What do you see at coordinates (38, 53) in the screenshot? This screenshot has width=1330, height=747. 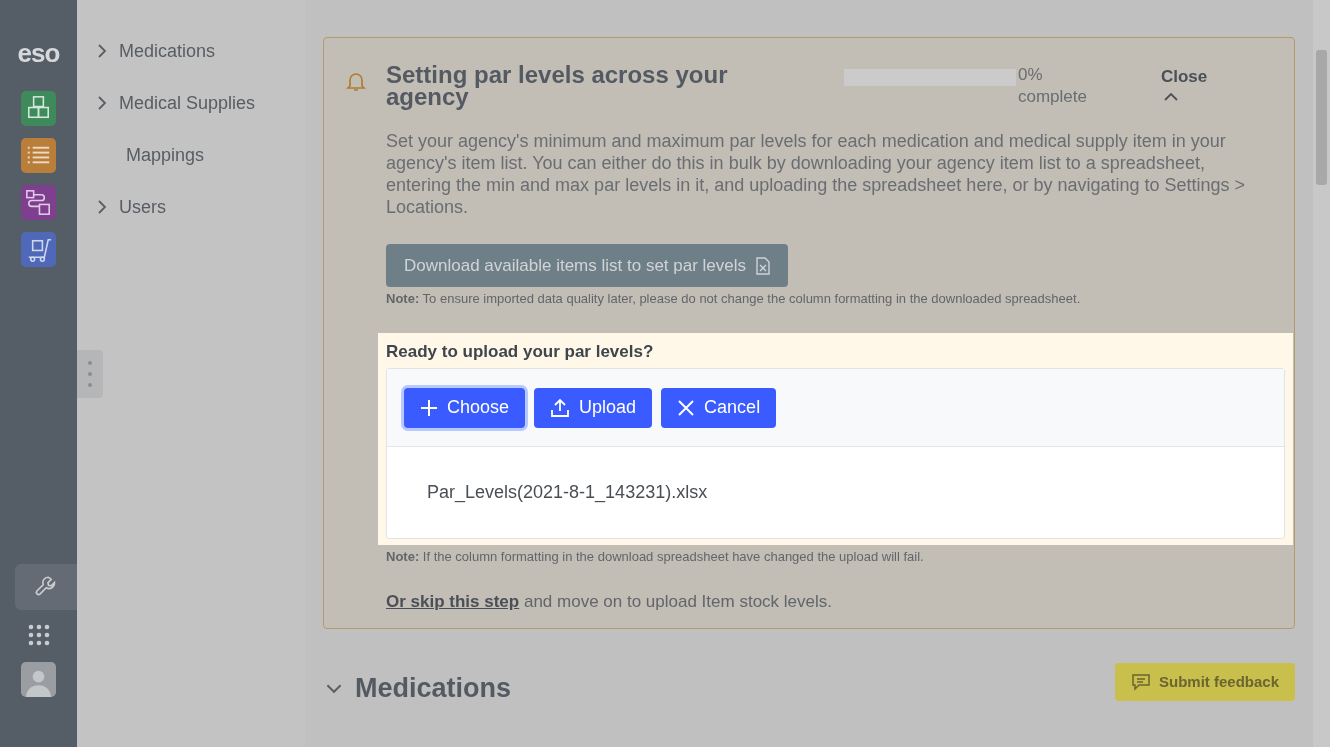 I see `logo: eso` at bounding box center [38, 53].